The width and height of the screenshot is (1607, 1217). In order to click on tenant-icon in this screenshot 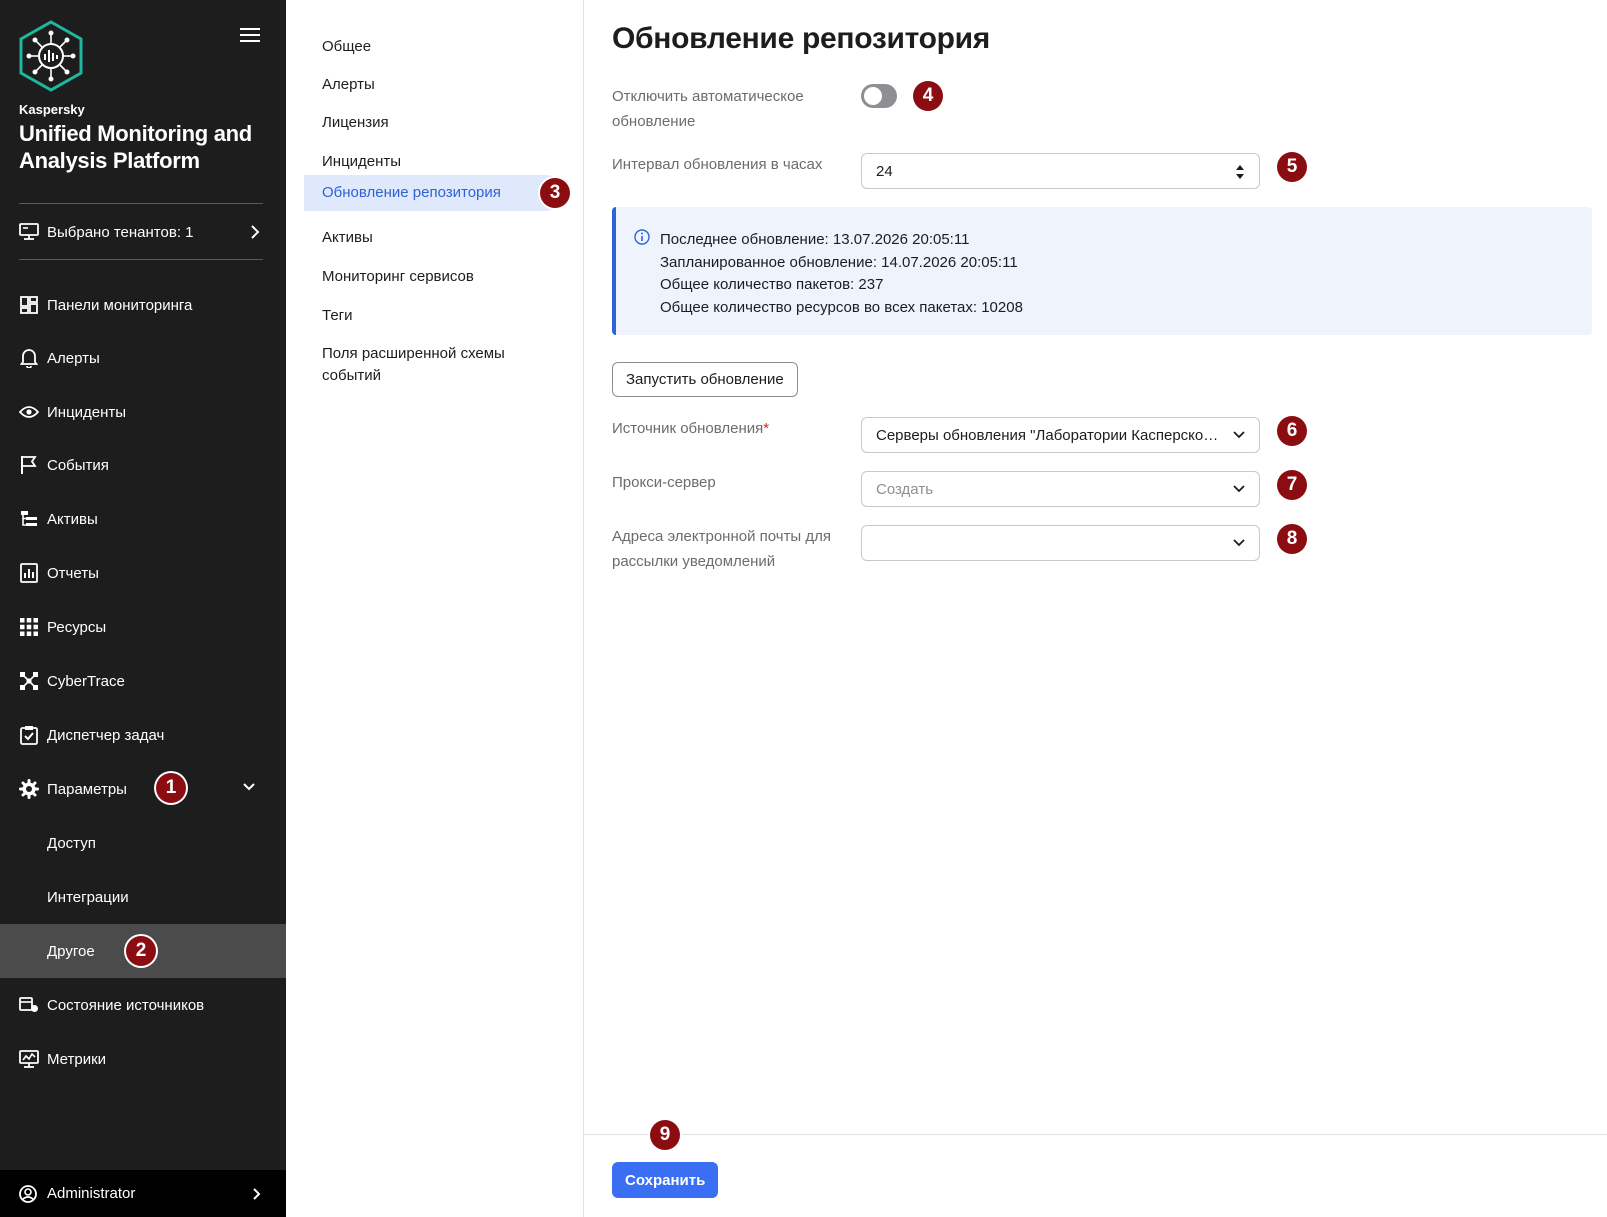, I will do `click(29, 231)`.